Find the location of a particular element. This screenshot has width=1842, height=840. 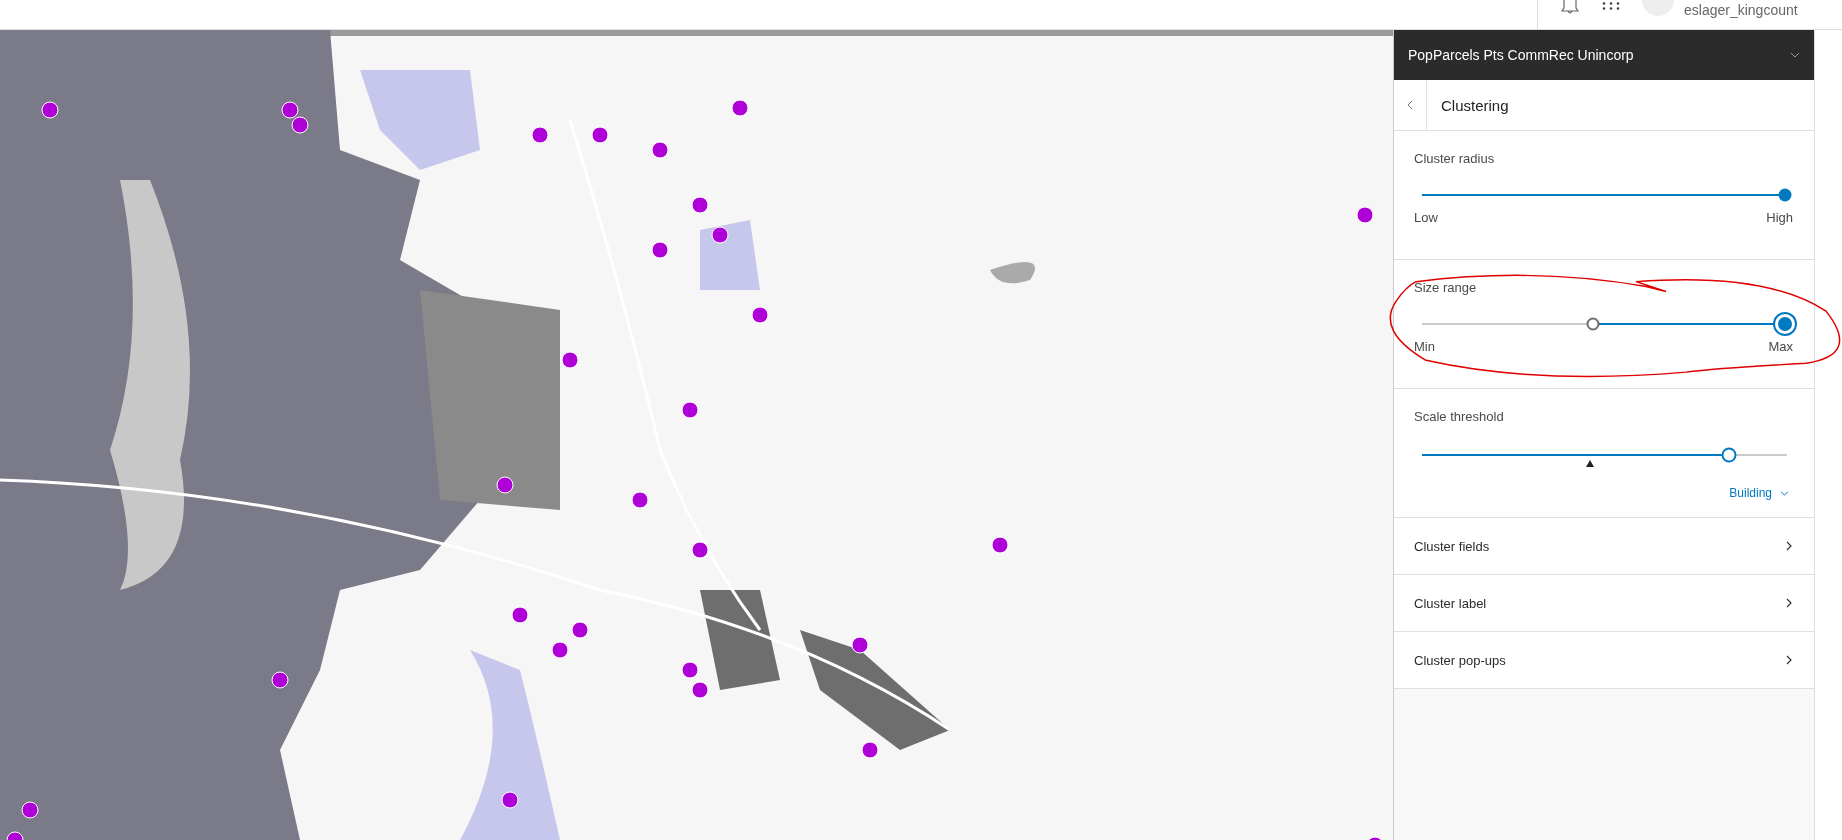

max-label: Max is located at coordinates (1780, 346).